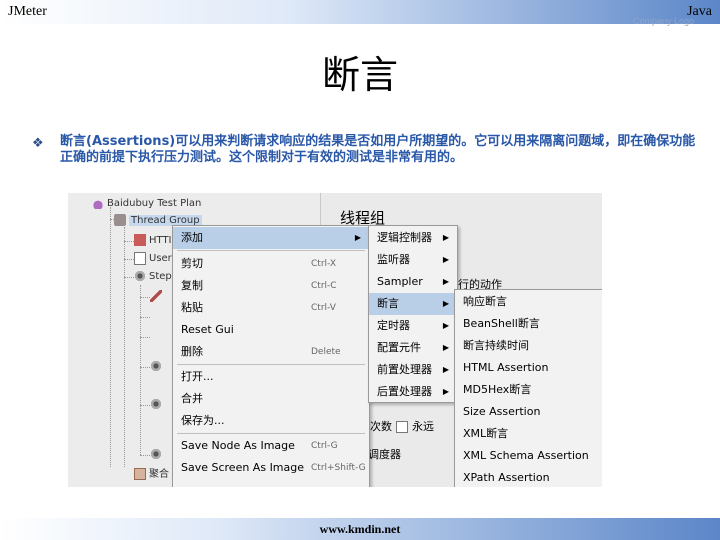 The image size is (720, 540). Describe the element at coordinates (98, 203) in the screenshot. I see `flask-icon` at that location.